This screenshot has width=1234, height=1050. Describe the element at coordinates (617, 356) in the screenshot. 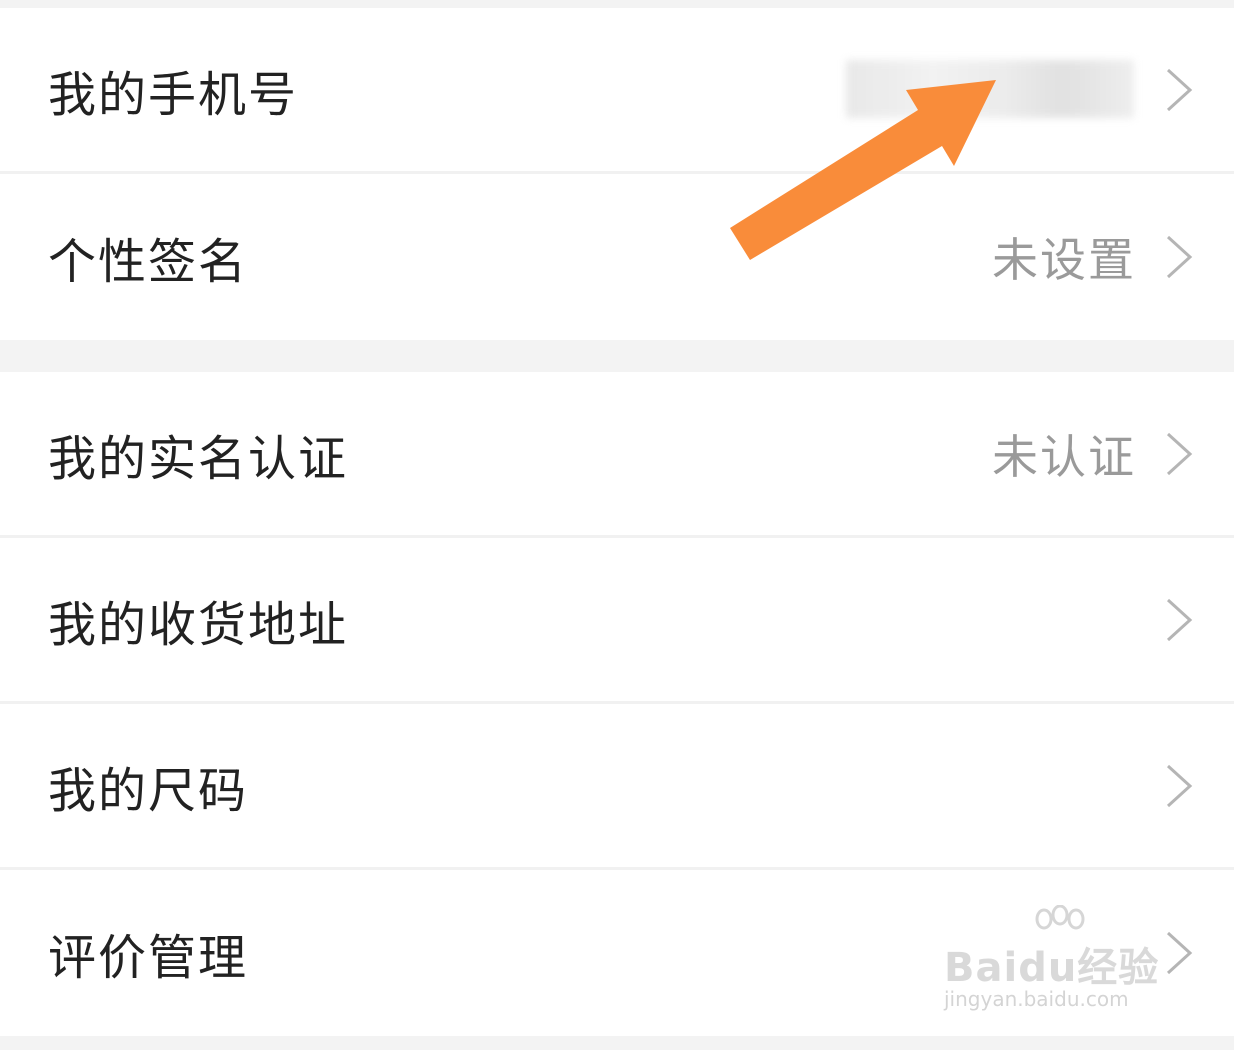

I see `section-divider` at that location.